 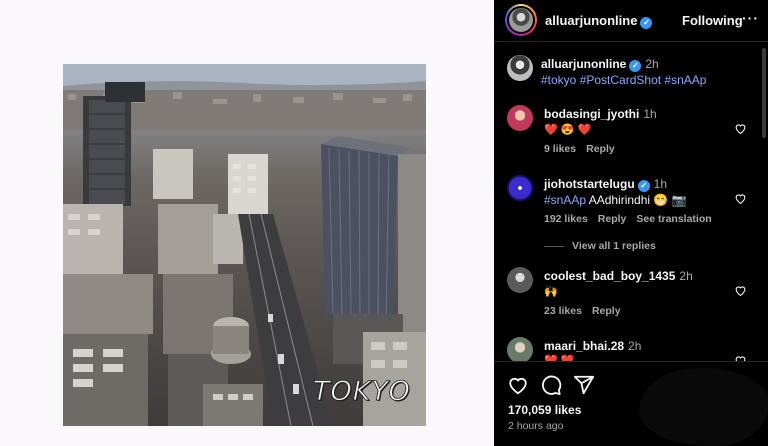 I want to click on comment-username: maari_bhai.28 2h, so click(x=592, y=346).